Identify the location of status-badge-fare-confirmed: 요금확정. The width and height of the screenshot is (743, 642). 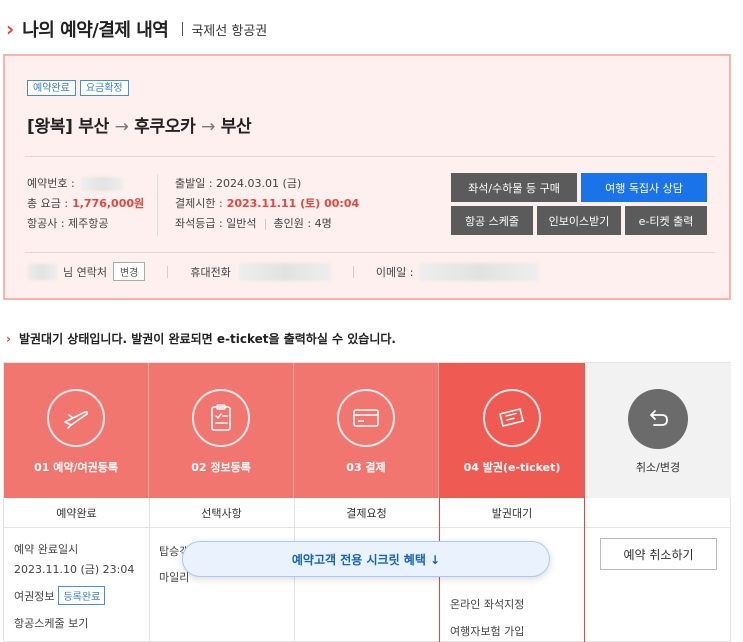
(104, 88).